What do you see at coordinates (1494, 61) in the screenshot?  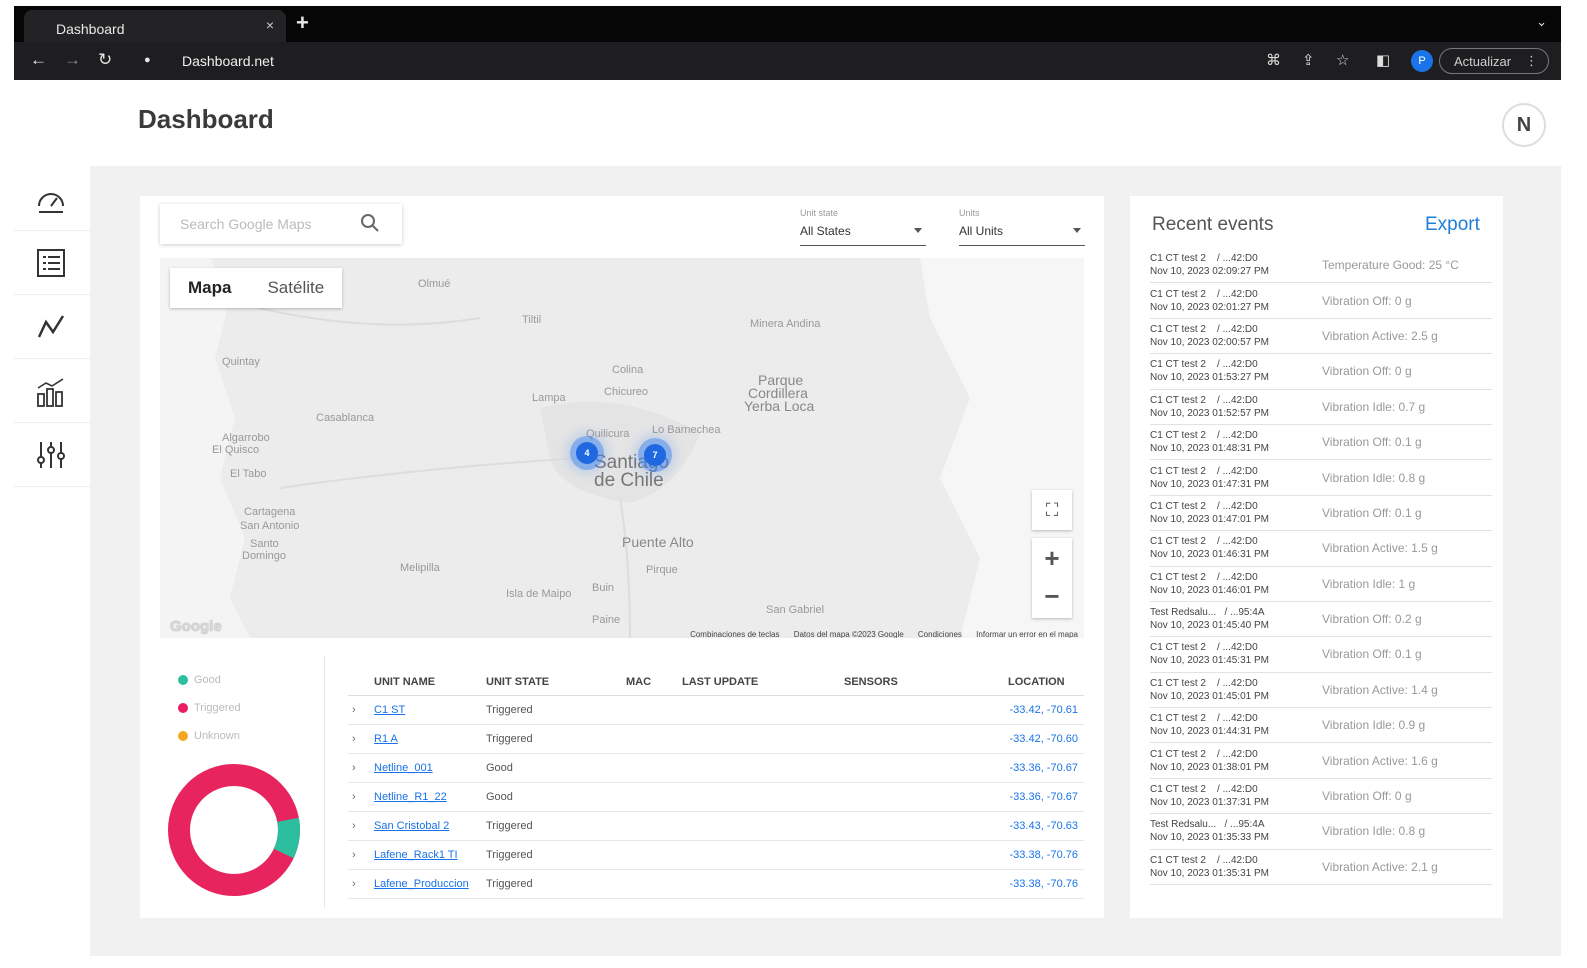 I see `update-button: Actualizar ⋮` at bounding box center [1494, 61].